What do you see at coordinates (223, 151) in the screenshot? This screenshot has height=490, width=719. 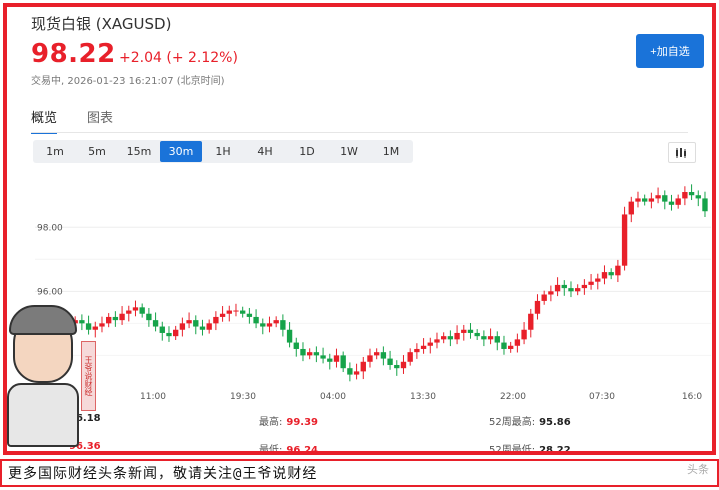 I see `interval-1h: 1H` at bounding box center [223, 151].